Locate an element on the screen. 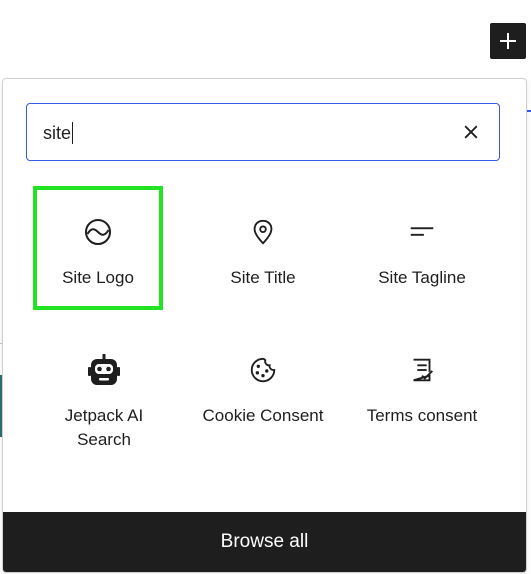 This screenshot has height=574, width=531. search-query: site is located at coordinates (58, 133).